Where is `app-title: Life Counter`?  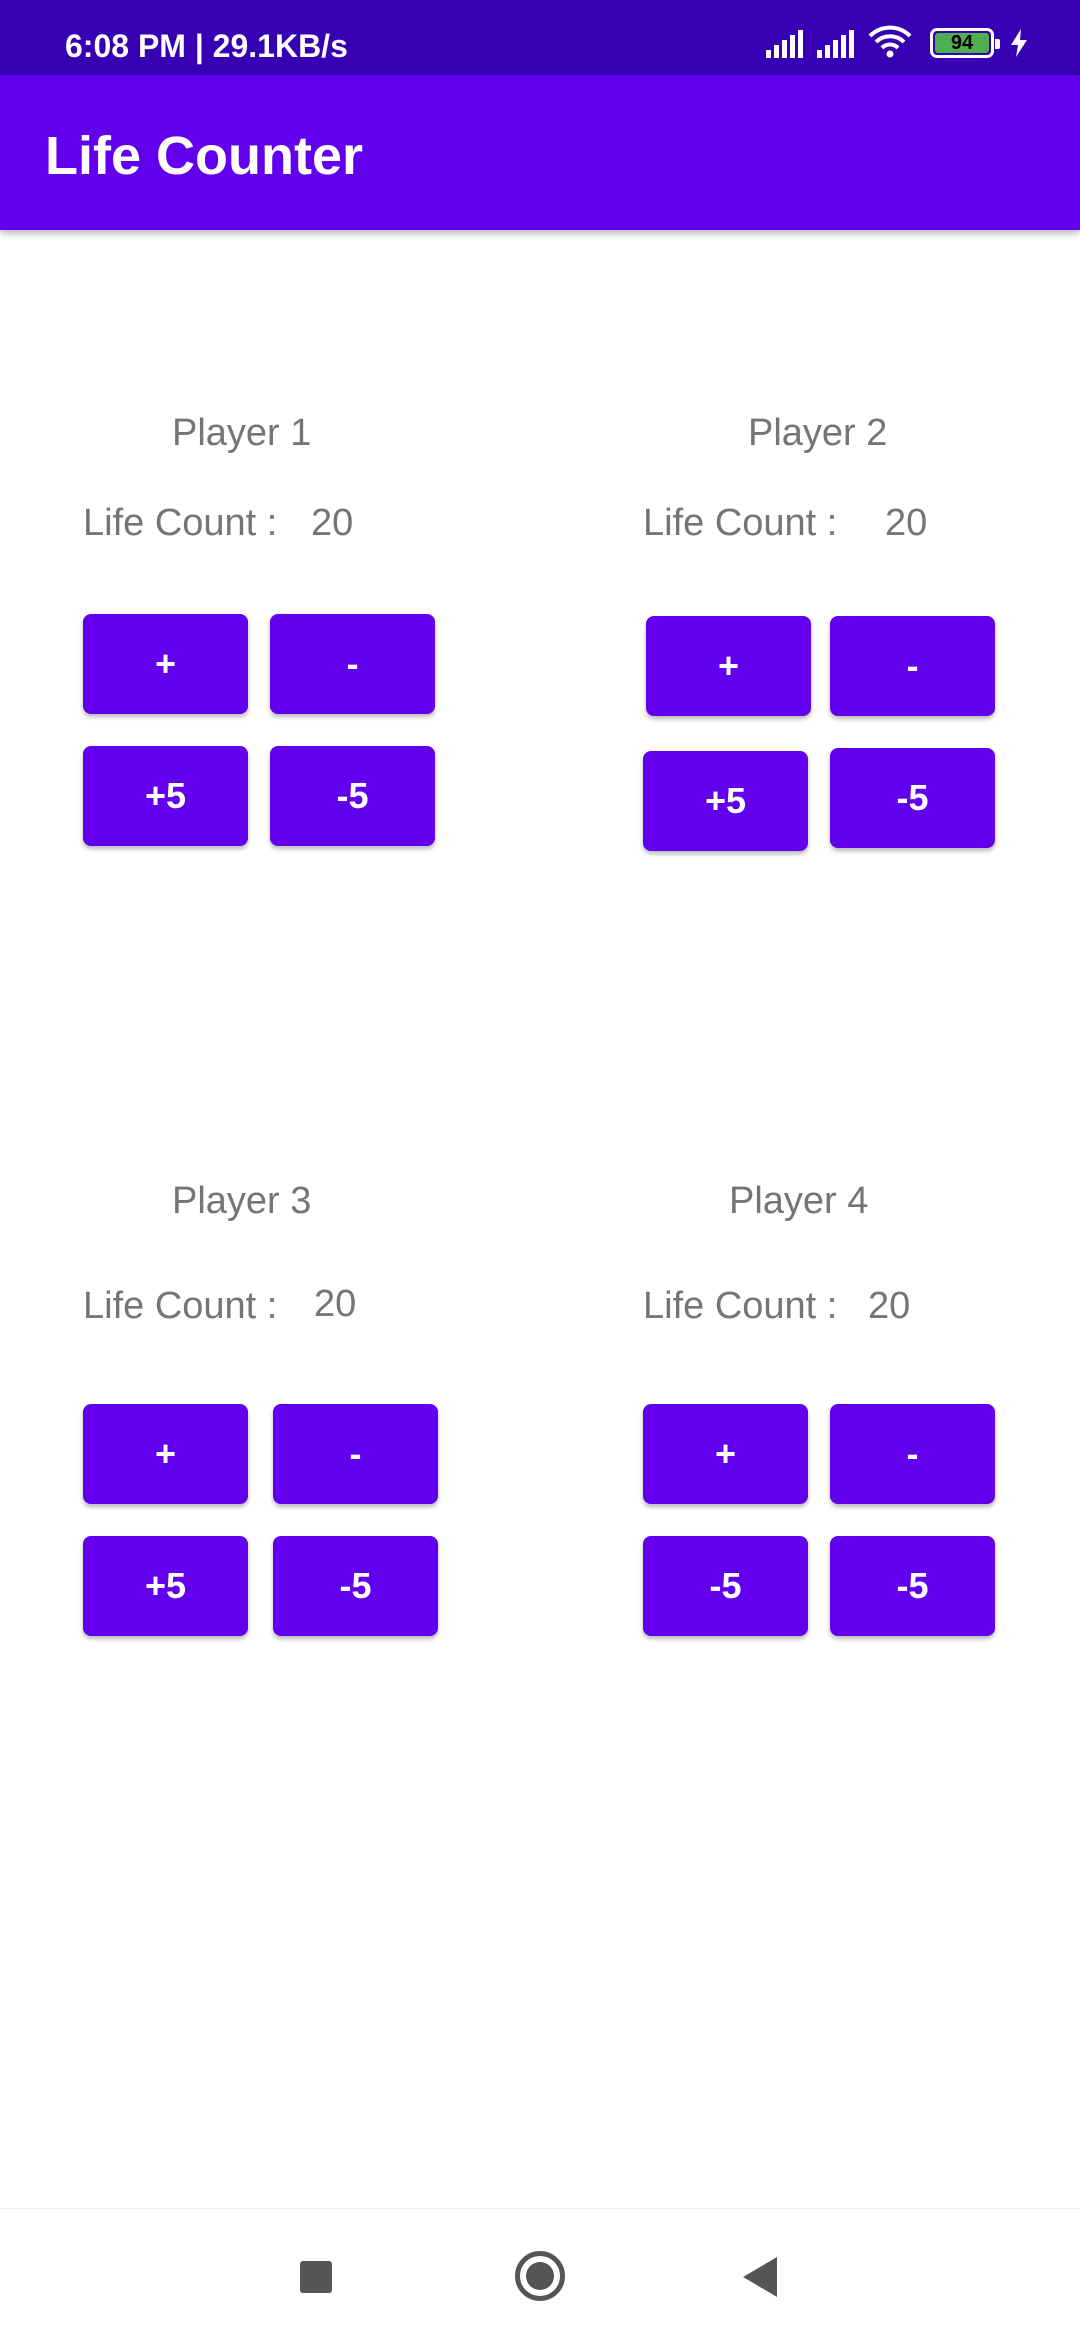
app-title: Life Counter is located at coordinates (204, 156).